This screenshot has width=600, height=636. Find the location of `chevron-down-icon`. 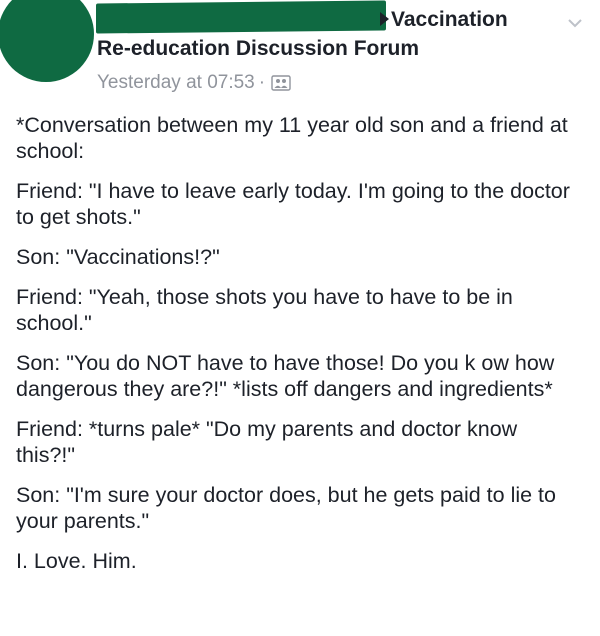

chevron-down-icon is located at coordinates (575, 23).